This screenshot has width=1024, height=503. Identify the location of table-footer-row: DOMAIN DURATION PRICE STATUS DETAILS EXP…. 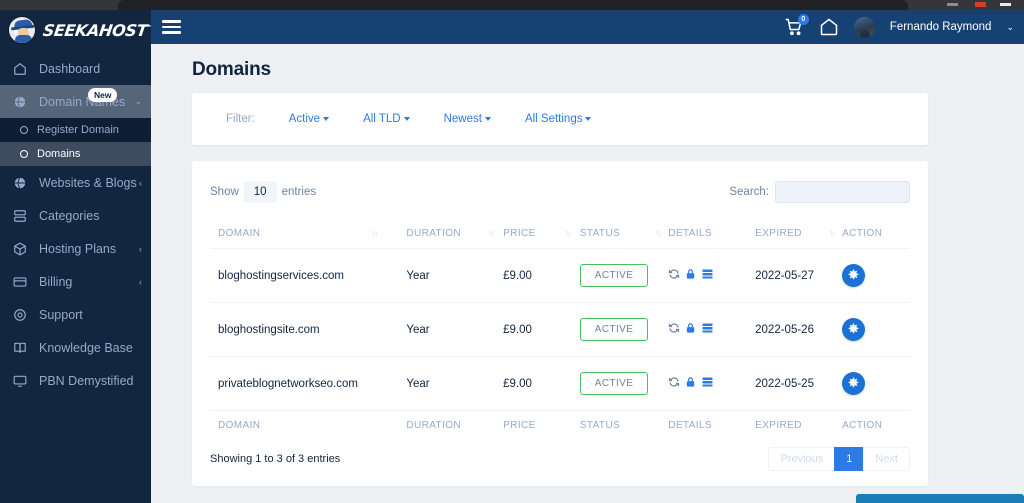
(560, 425).